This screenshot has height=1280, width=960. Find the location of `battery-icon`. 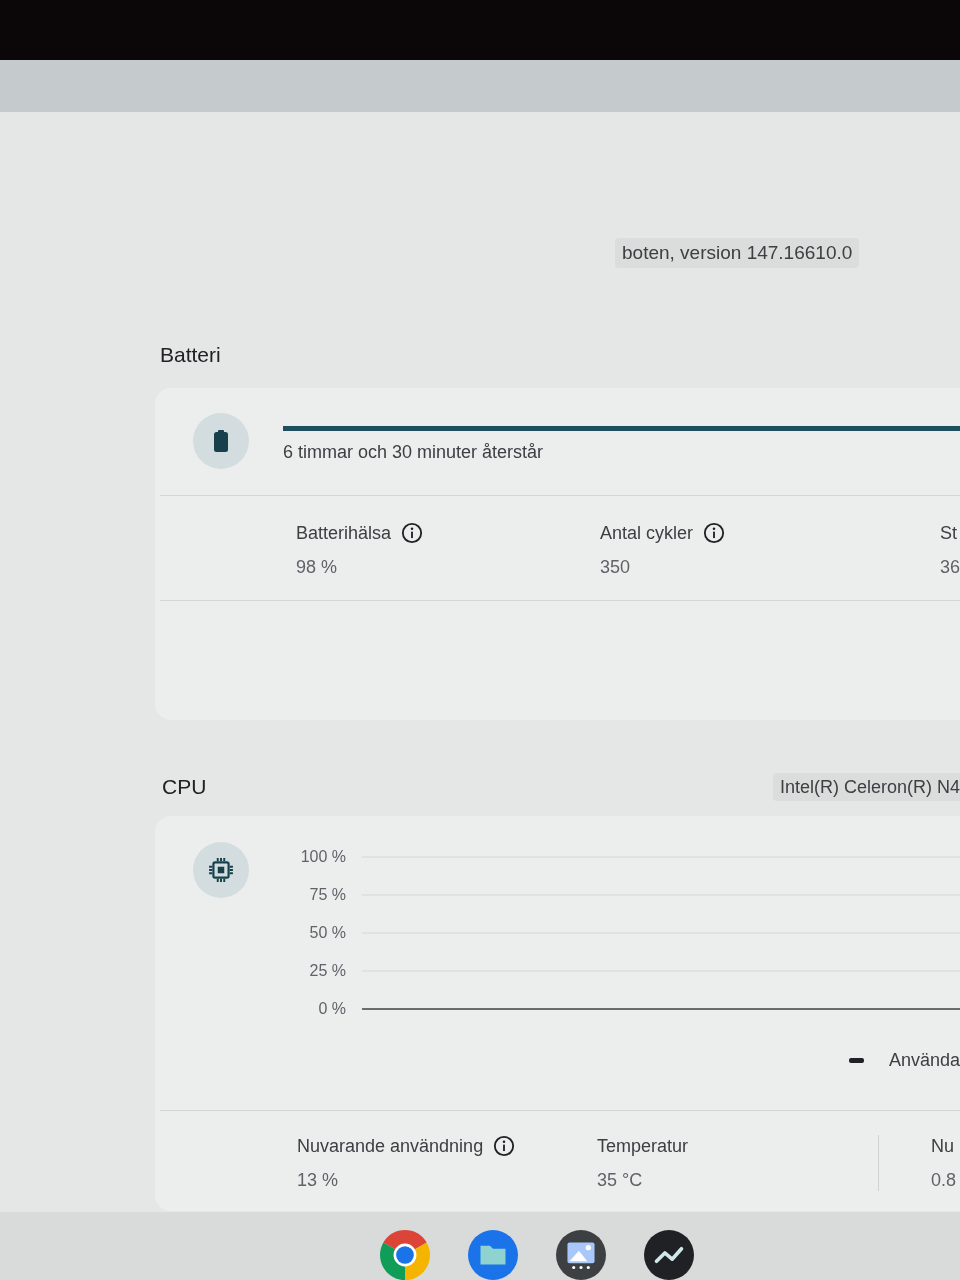

battery-icon is located at coordinates (221, 441).